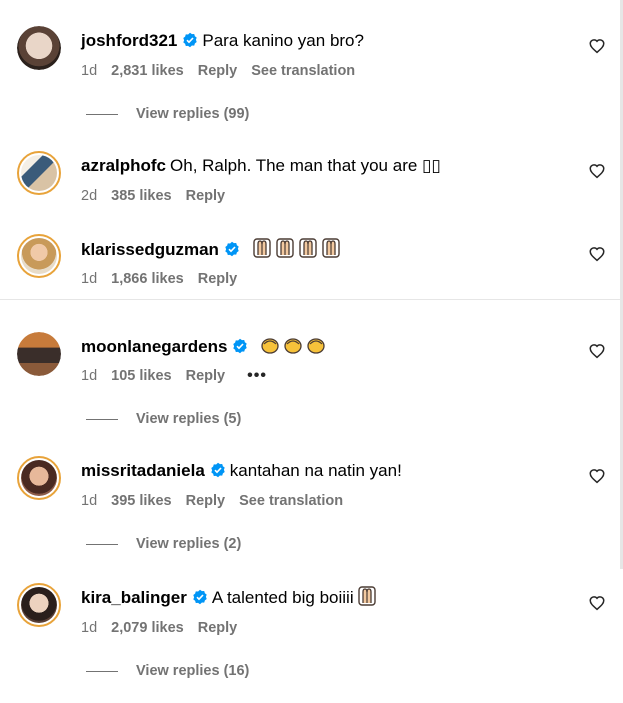 This screenshot has height=703, width=623. I want to click on view-replies-button: View replies (5), so click(163, 419).